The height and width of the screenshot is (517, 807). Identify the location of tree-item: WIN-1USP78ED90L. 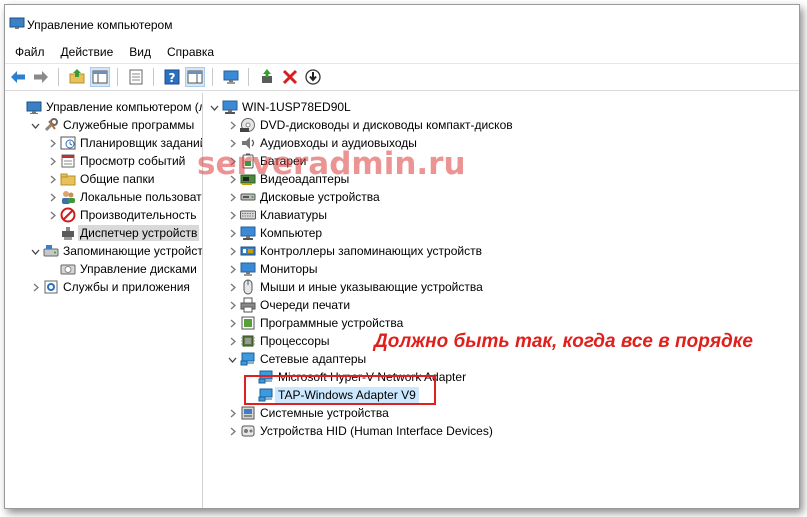
(279, 107).